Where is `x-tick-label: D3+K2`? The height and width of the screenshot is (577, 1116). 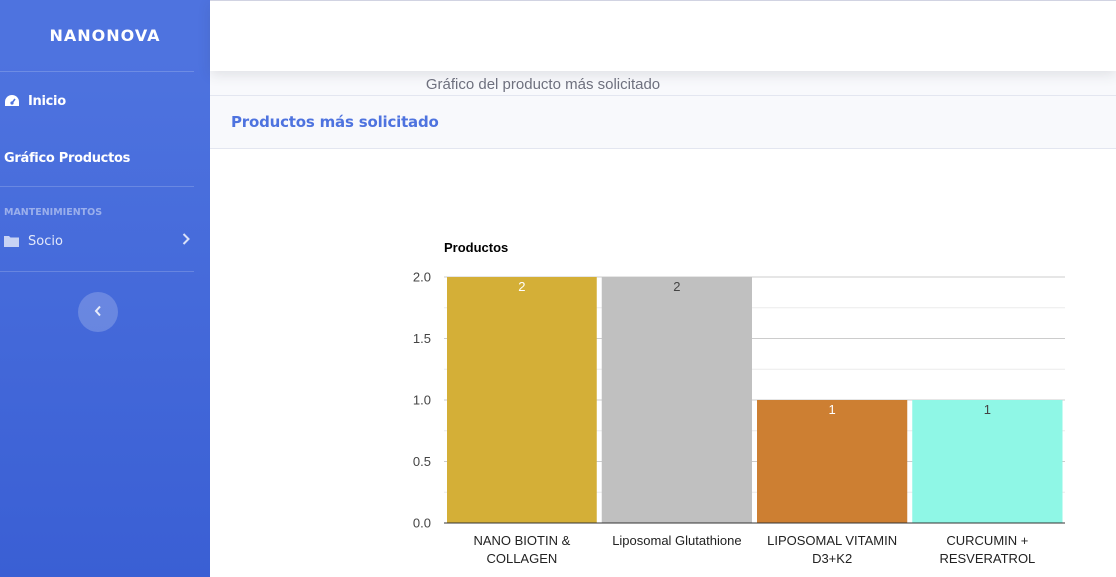 x-tick-label: D3+K2 is located at coordinates (832, 558).